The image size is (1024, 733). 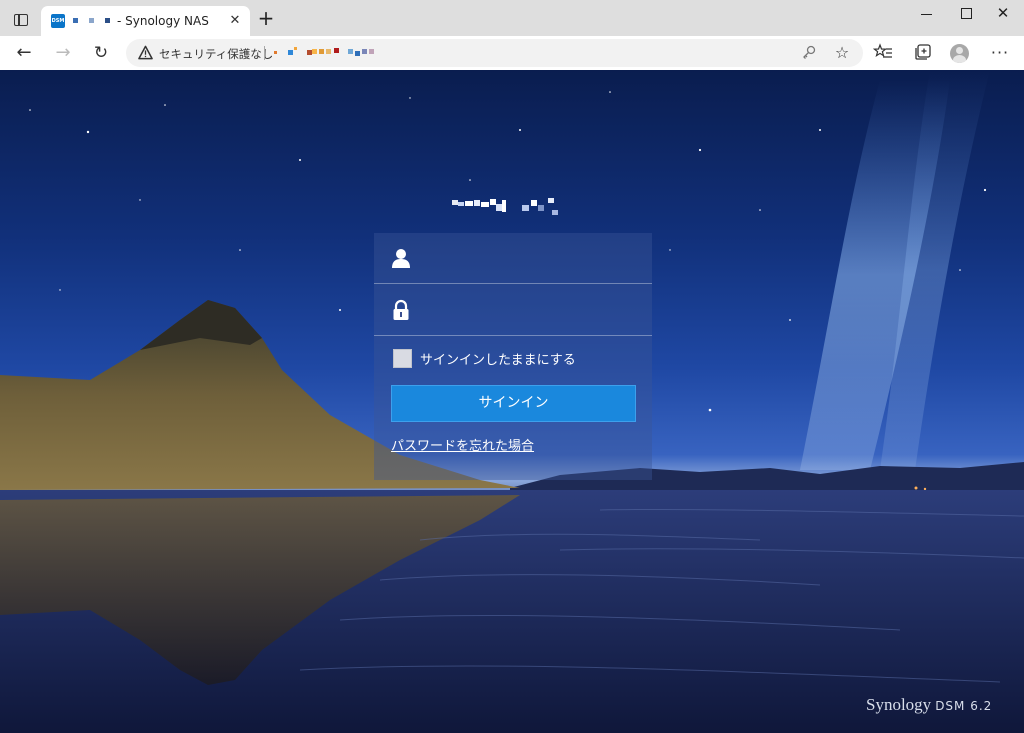 What do you see at coordinates (1000, 53) in the screenshot?
I see `more-menu-icon: ···` at bounding box center [1000, 53].